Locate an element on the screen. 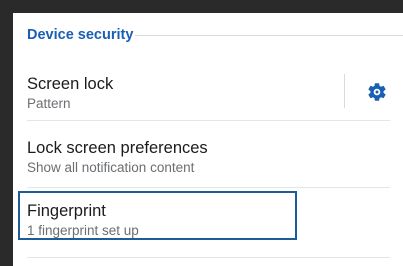  section-rule is located at coordinates (269, 35).